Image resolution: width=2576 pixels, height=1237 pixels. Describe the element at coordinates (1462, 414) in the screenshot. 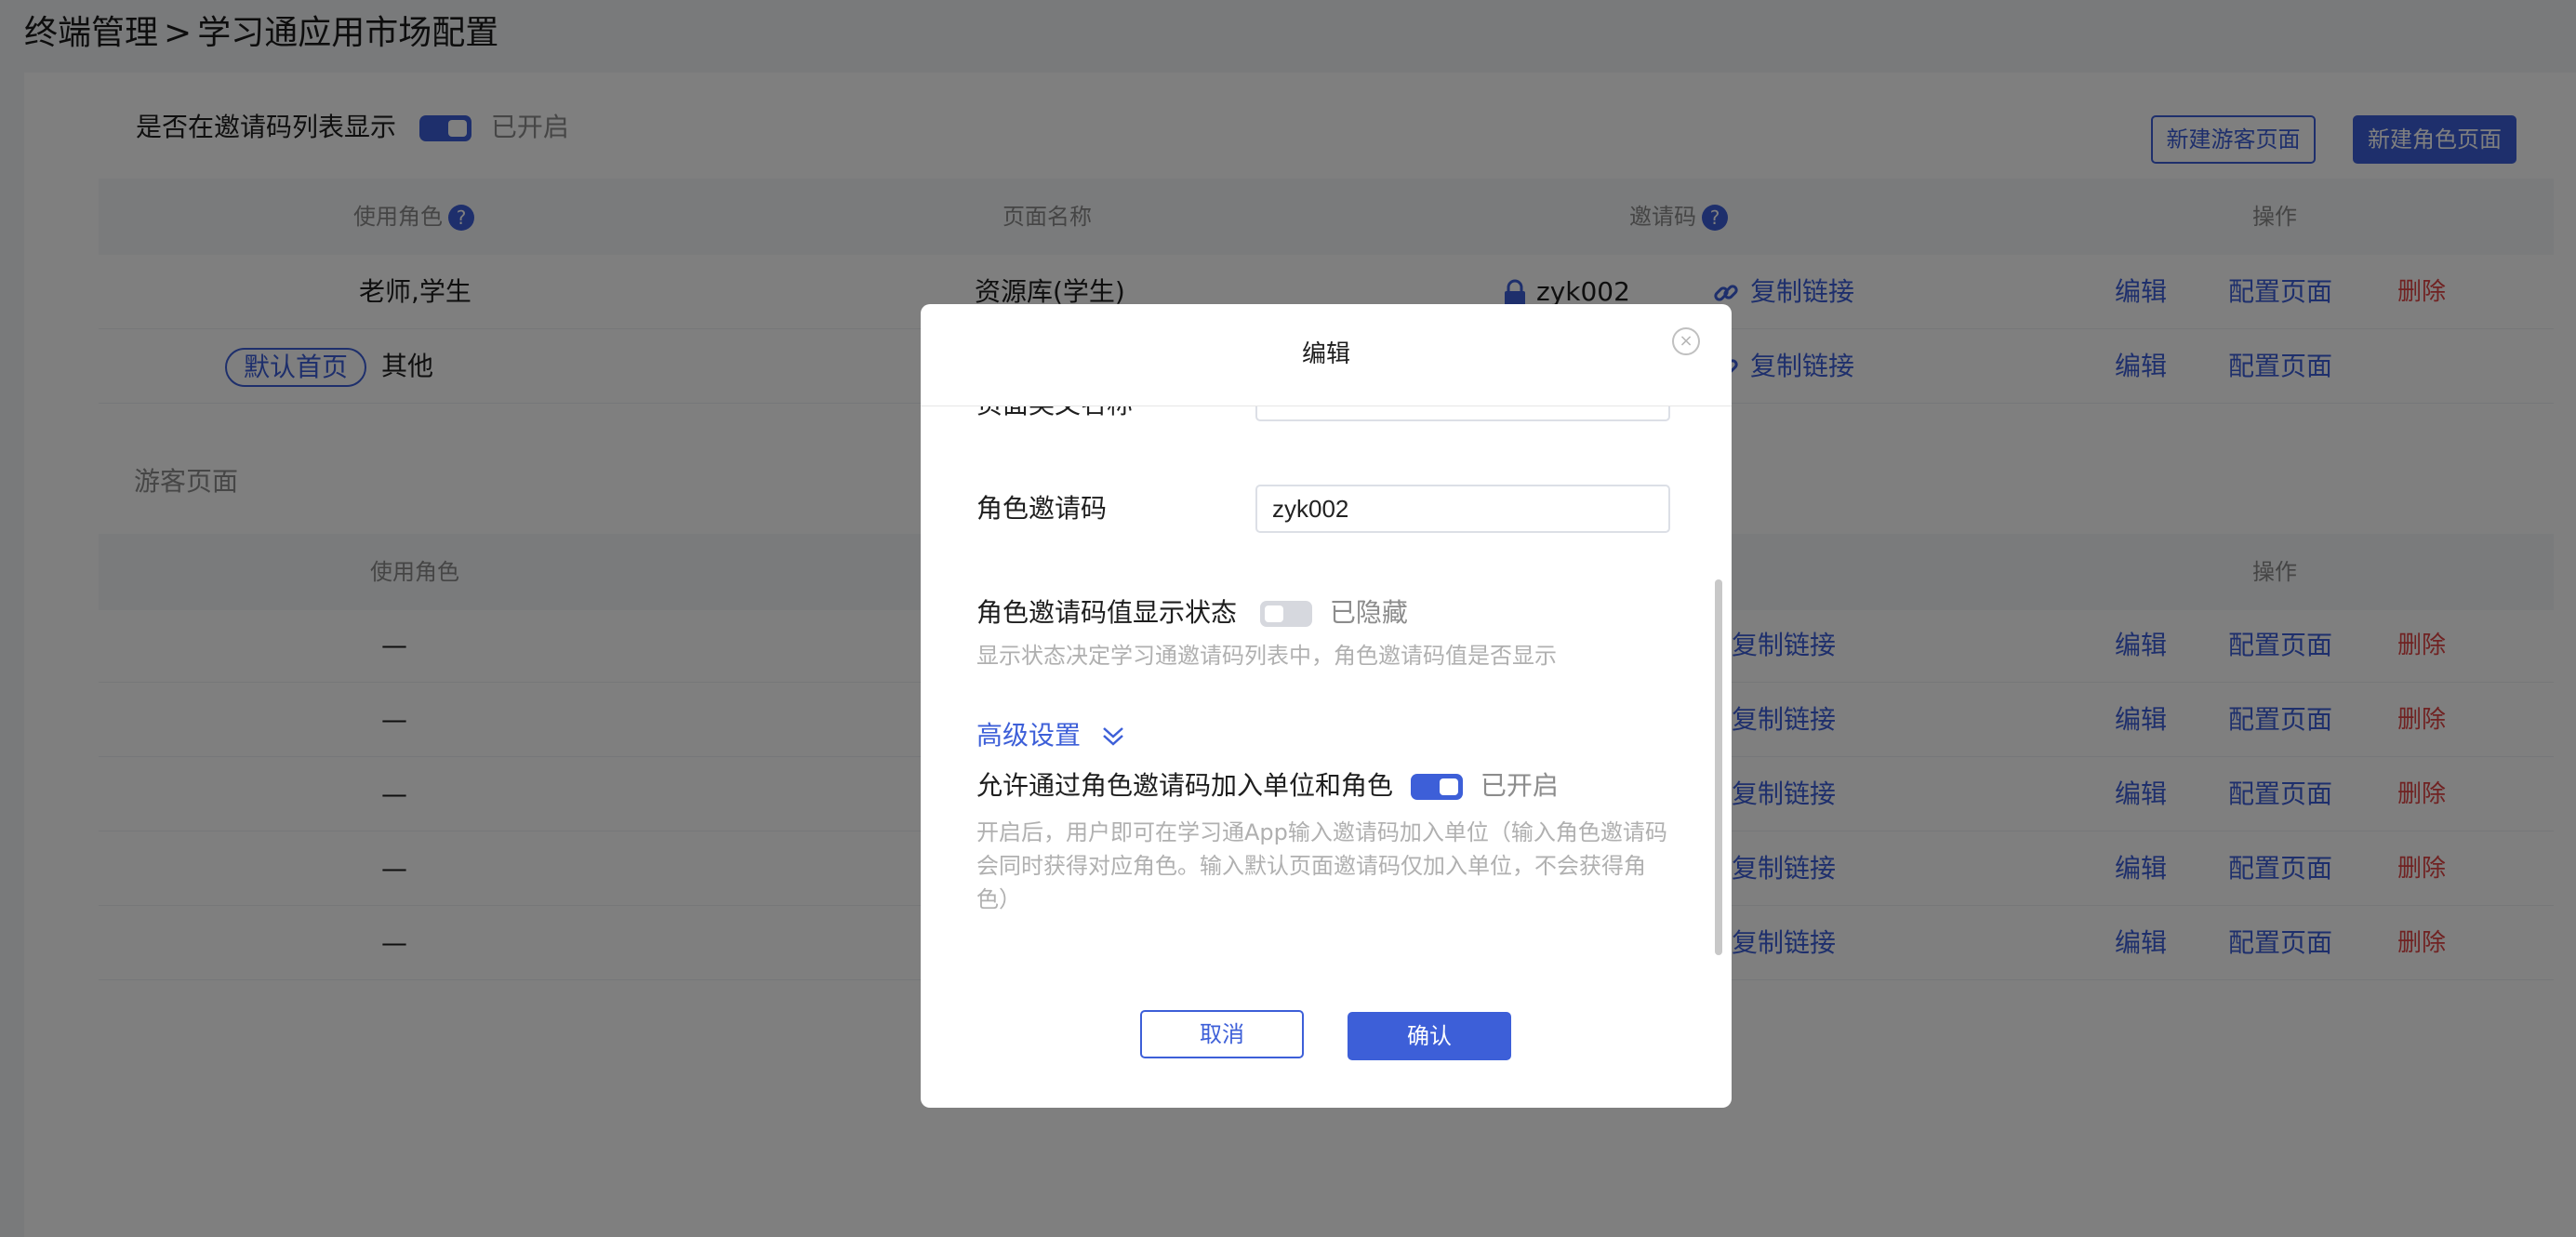

I see `english-name-input: Students' Index` at that location.